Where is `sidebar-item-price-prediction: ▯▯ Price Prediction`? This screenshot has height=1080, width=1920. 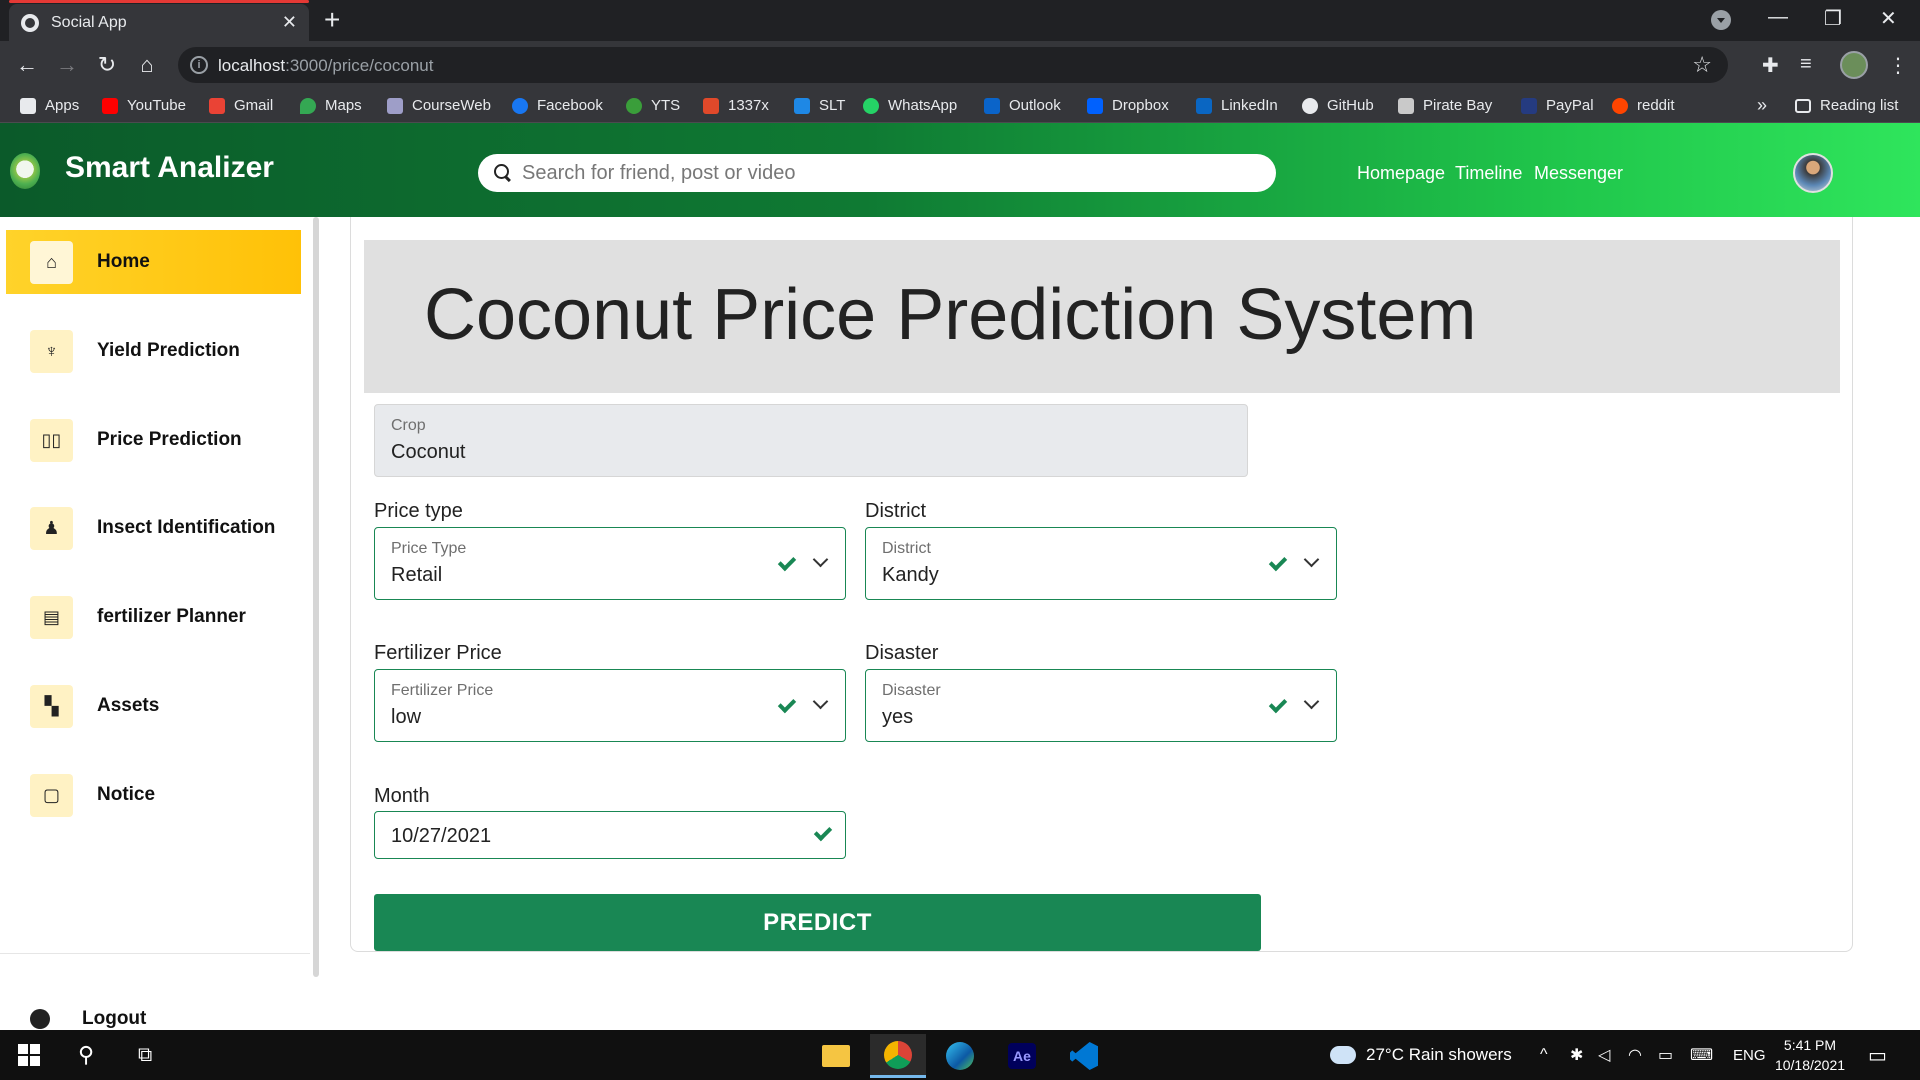 sidebar-item-price-prediction: ▯▯ Price Prediction is located at coordinates (153, 440).